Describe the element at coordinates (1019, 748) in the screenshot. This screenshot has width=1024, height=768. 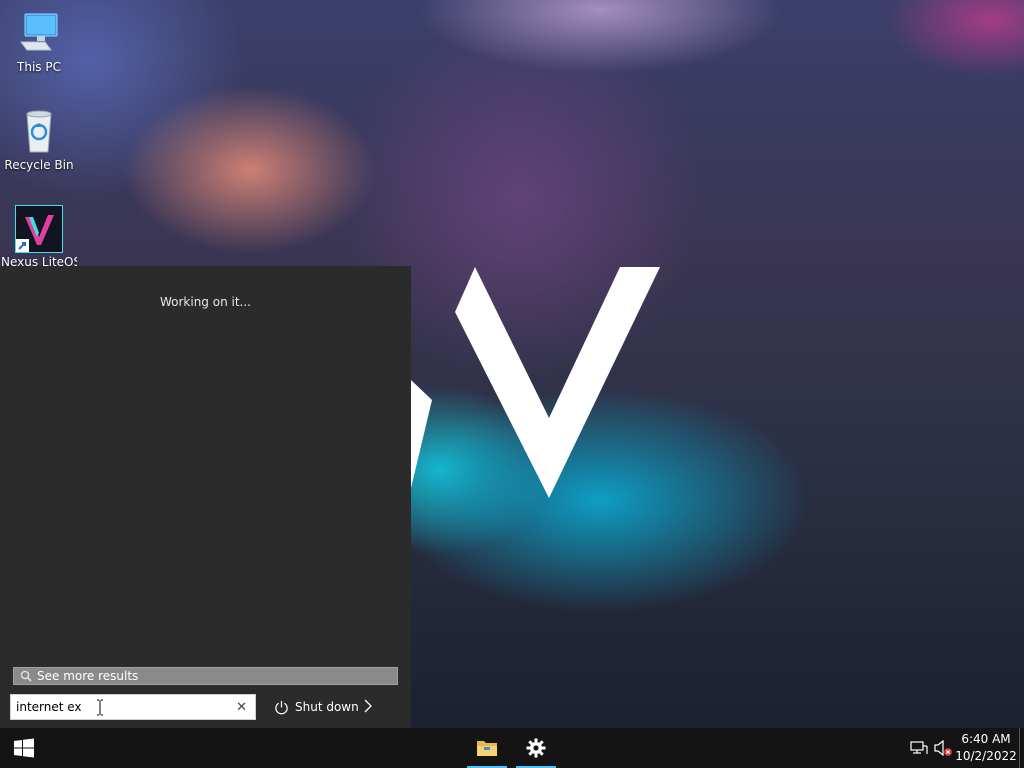
I see `show-desktop-button` at that location.